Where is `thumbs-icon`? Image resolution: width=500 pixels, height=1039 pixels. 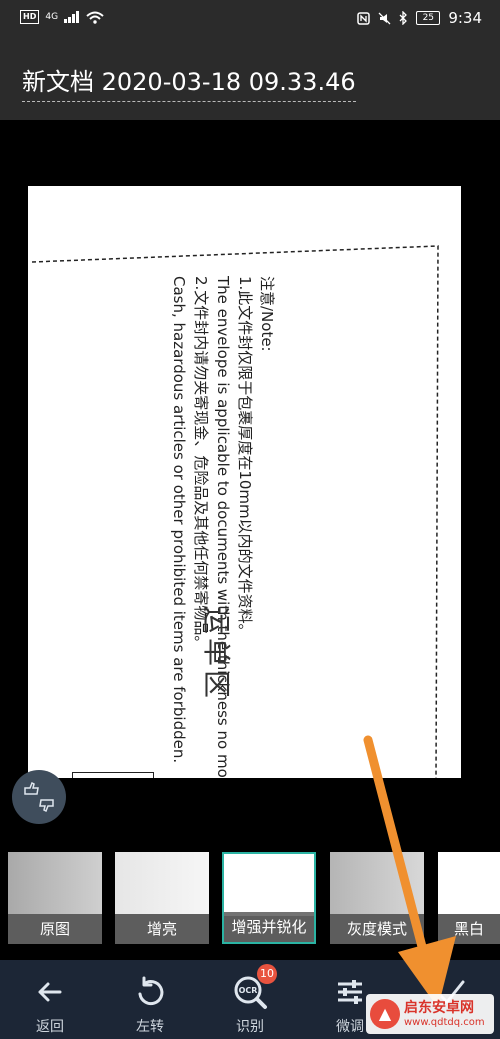 thumbs-icon is located at coordinates (39, 797).